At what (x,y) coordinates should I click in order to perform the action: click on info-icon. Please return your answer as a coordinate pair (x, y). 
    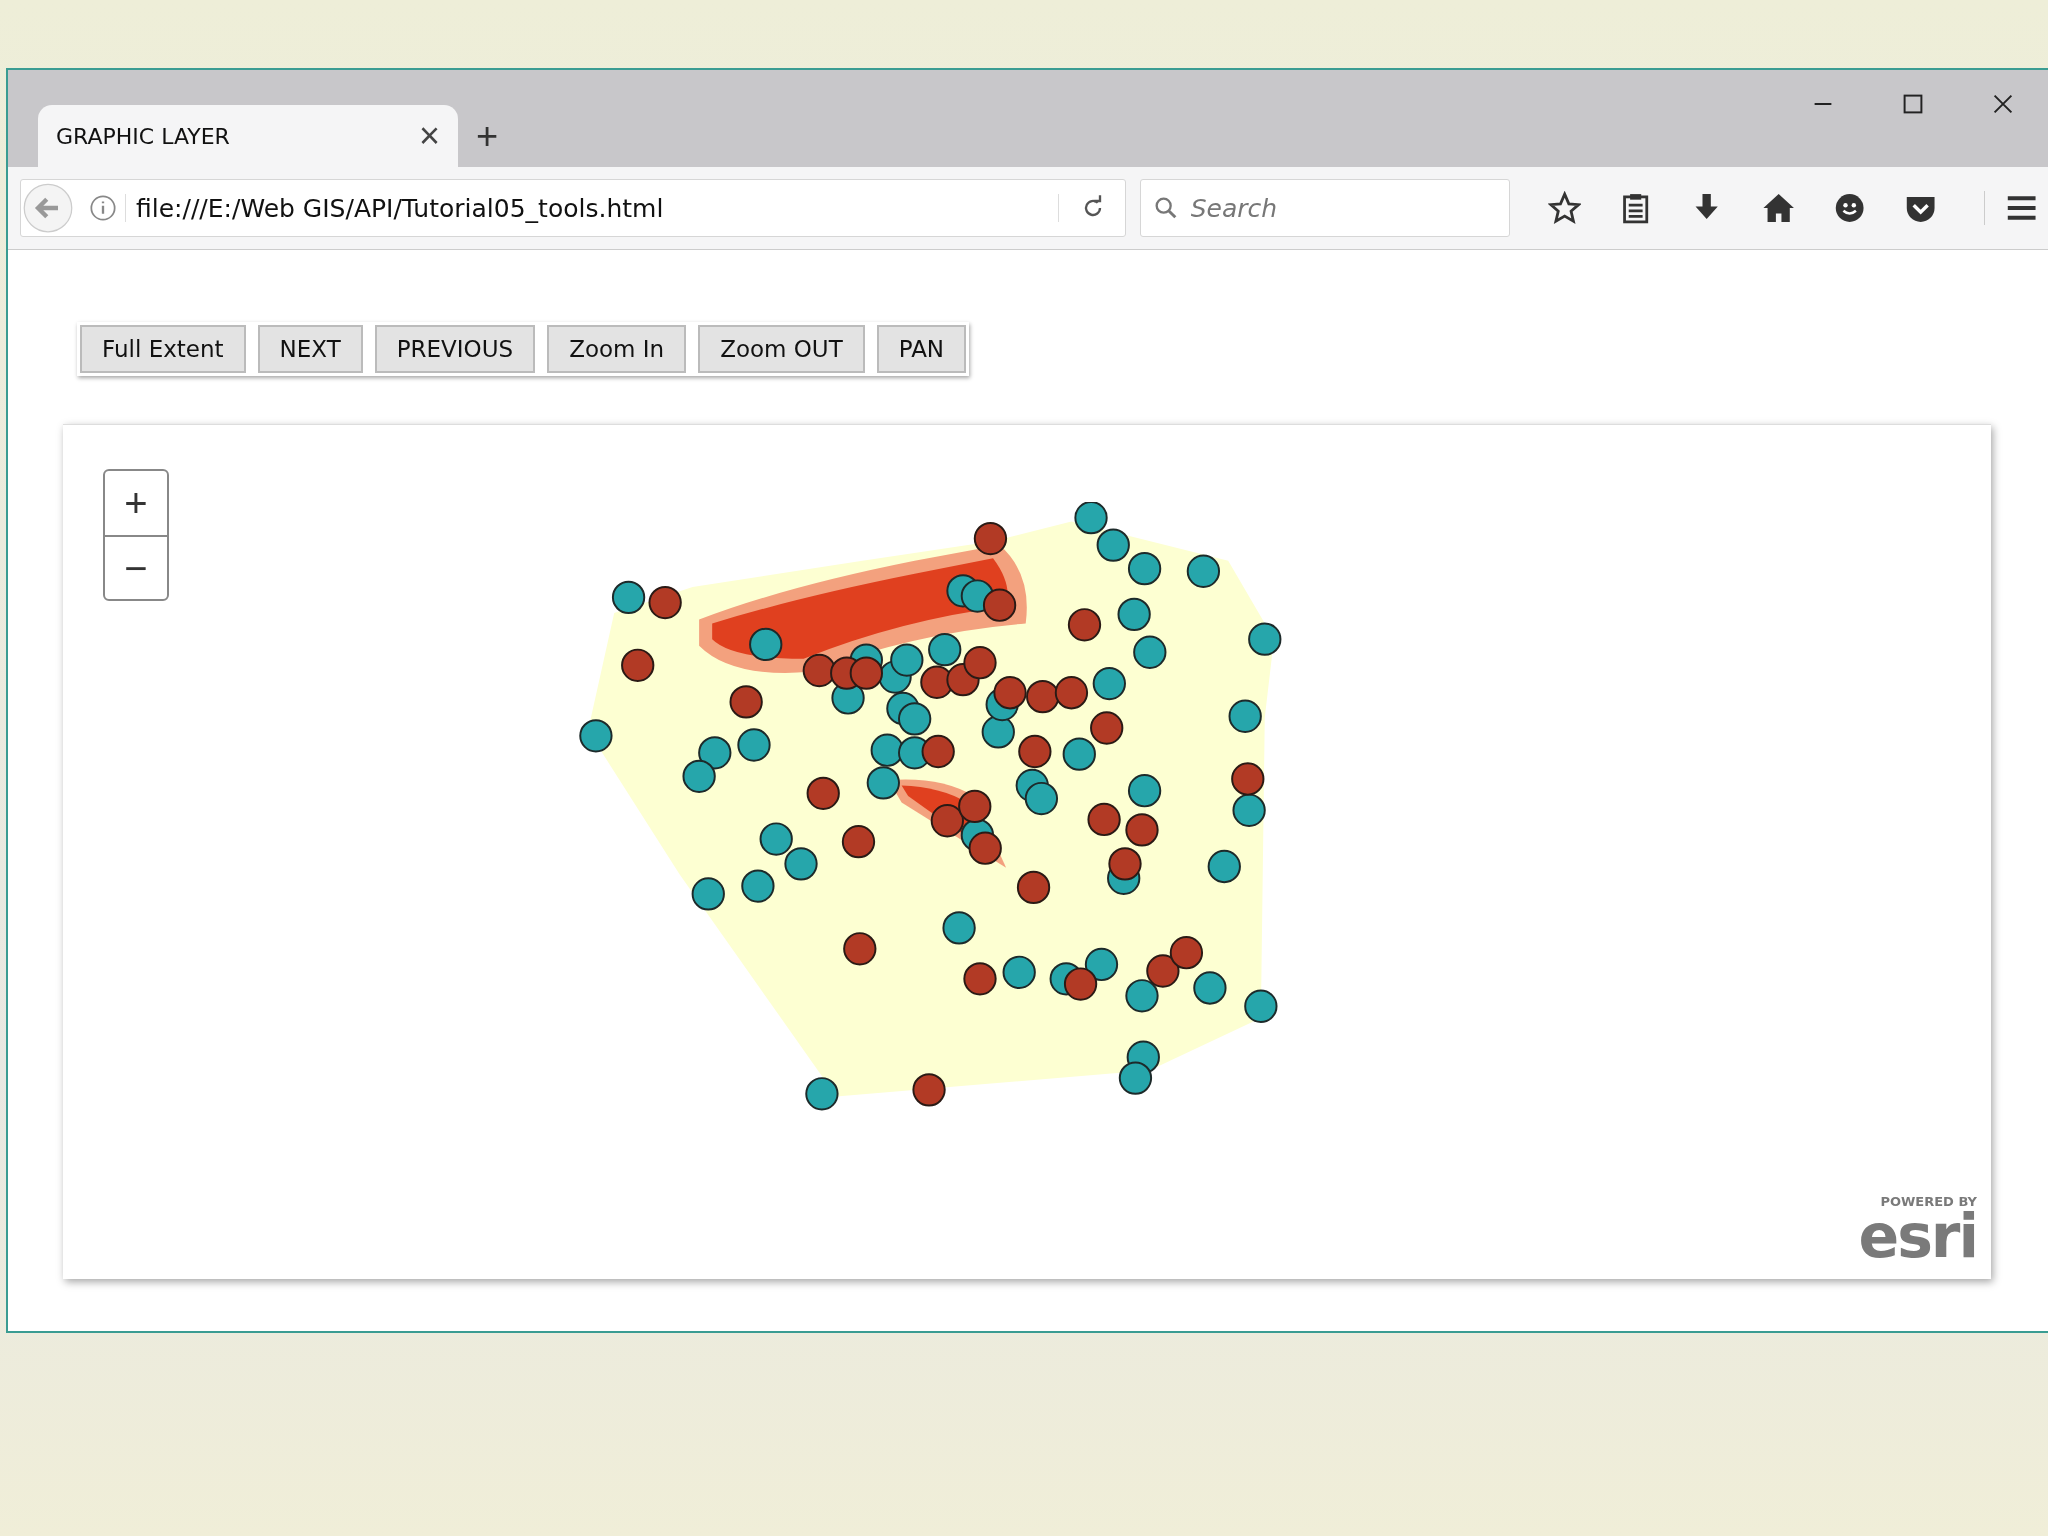
    Looking at the image, I should click on (107, 208).